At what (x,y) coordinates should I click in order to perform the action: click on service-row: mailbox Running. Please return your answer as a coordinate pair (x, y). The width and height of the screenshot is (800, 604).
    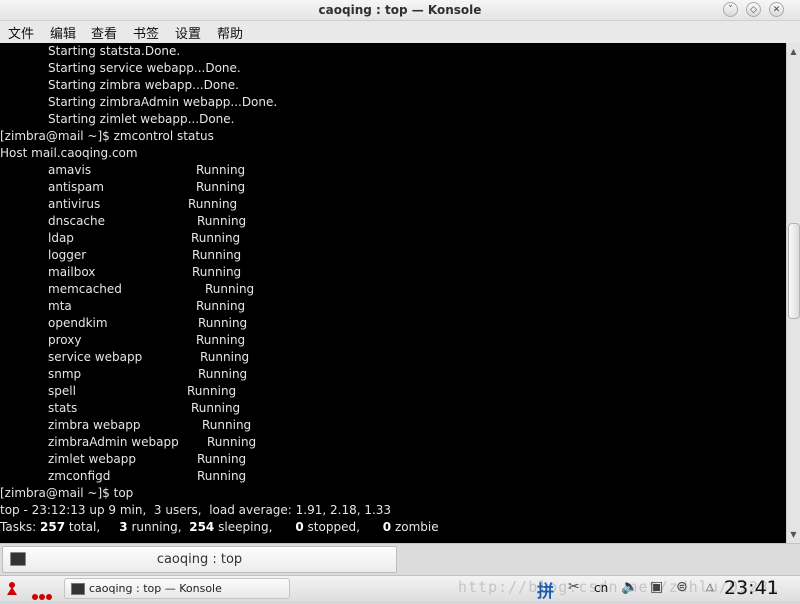
    Looking at the image, I should click on (393, 272).